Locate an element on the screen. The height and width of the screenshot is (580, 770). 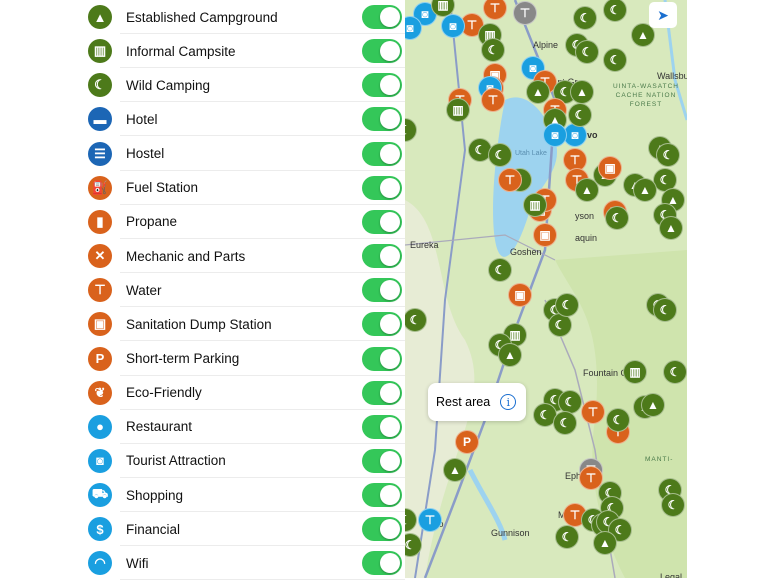
filter-label: Water is located at coordinates (144, 290).